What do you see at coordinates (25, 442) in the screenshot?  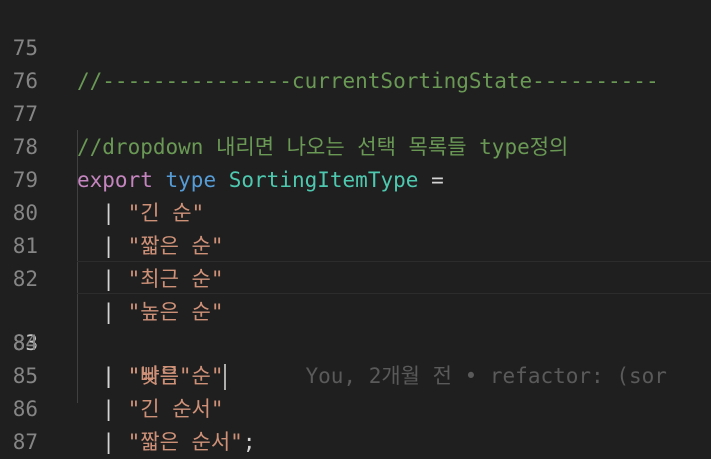 I see `line-number: 87` at bounding box center [25, 442].